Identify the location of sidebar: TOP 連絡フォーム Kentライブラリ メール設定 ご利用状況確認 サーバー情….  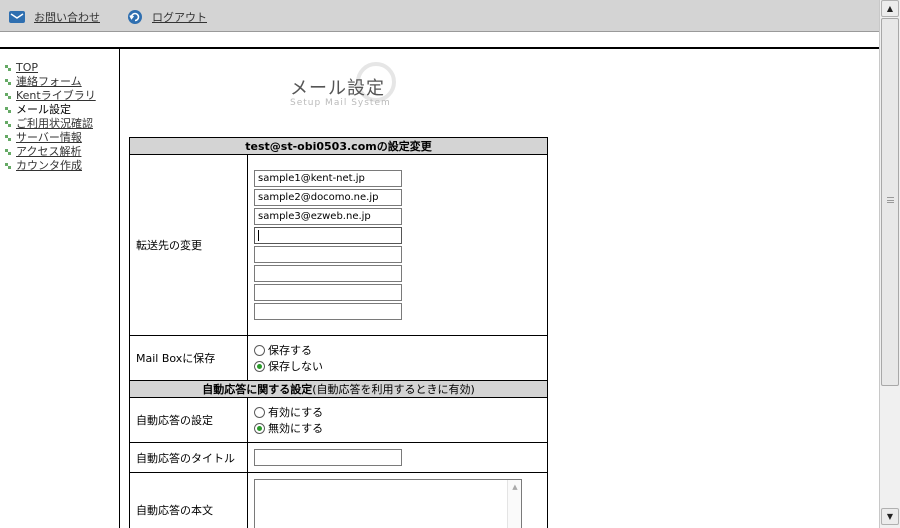
(60, 288).